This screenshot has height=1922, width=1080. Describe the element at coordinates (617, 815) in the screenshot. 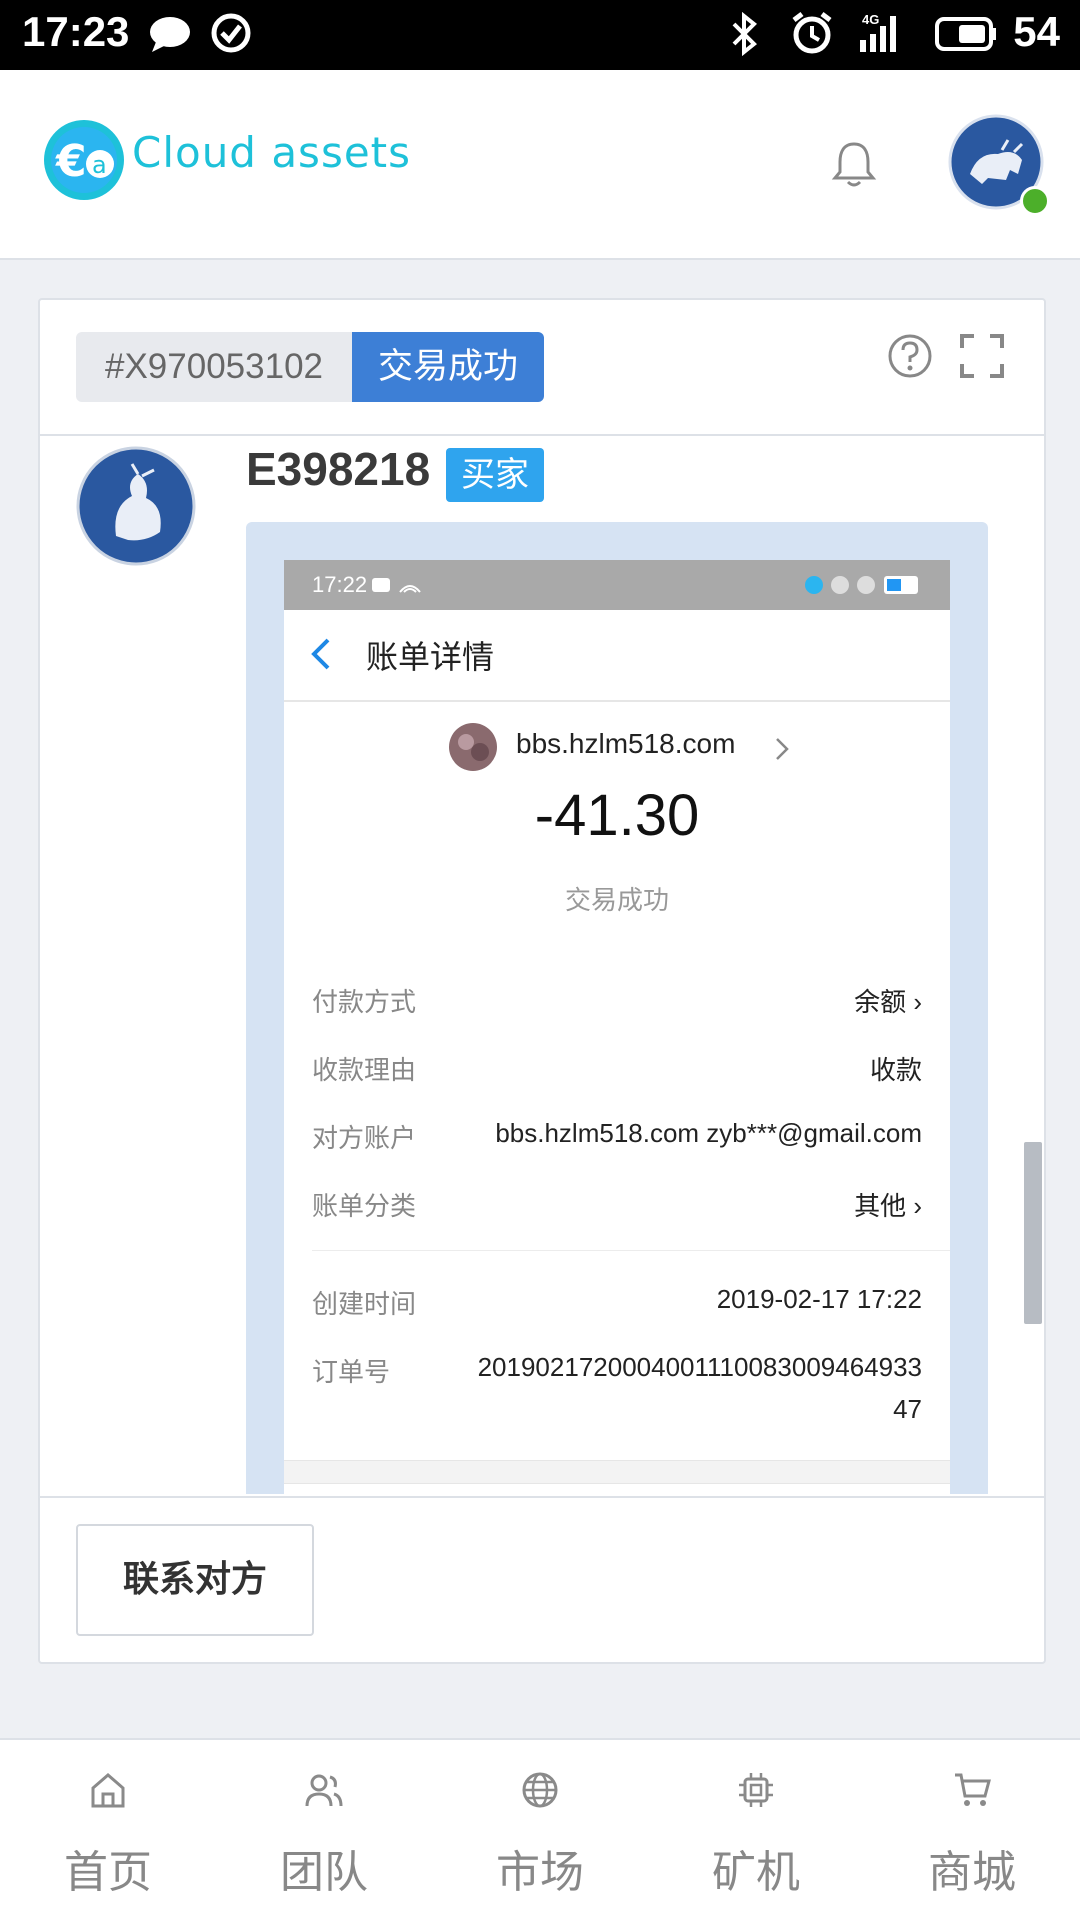

I see `amount: -41.30` at that location.